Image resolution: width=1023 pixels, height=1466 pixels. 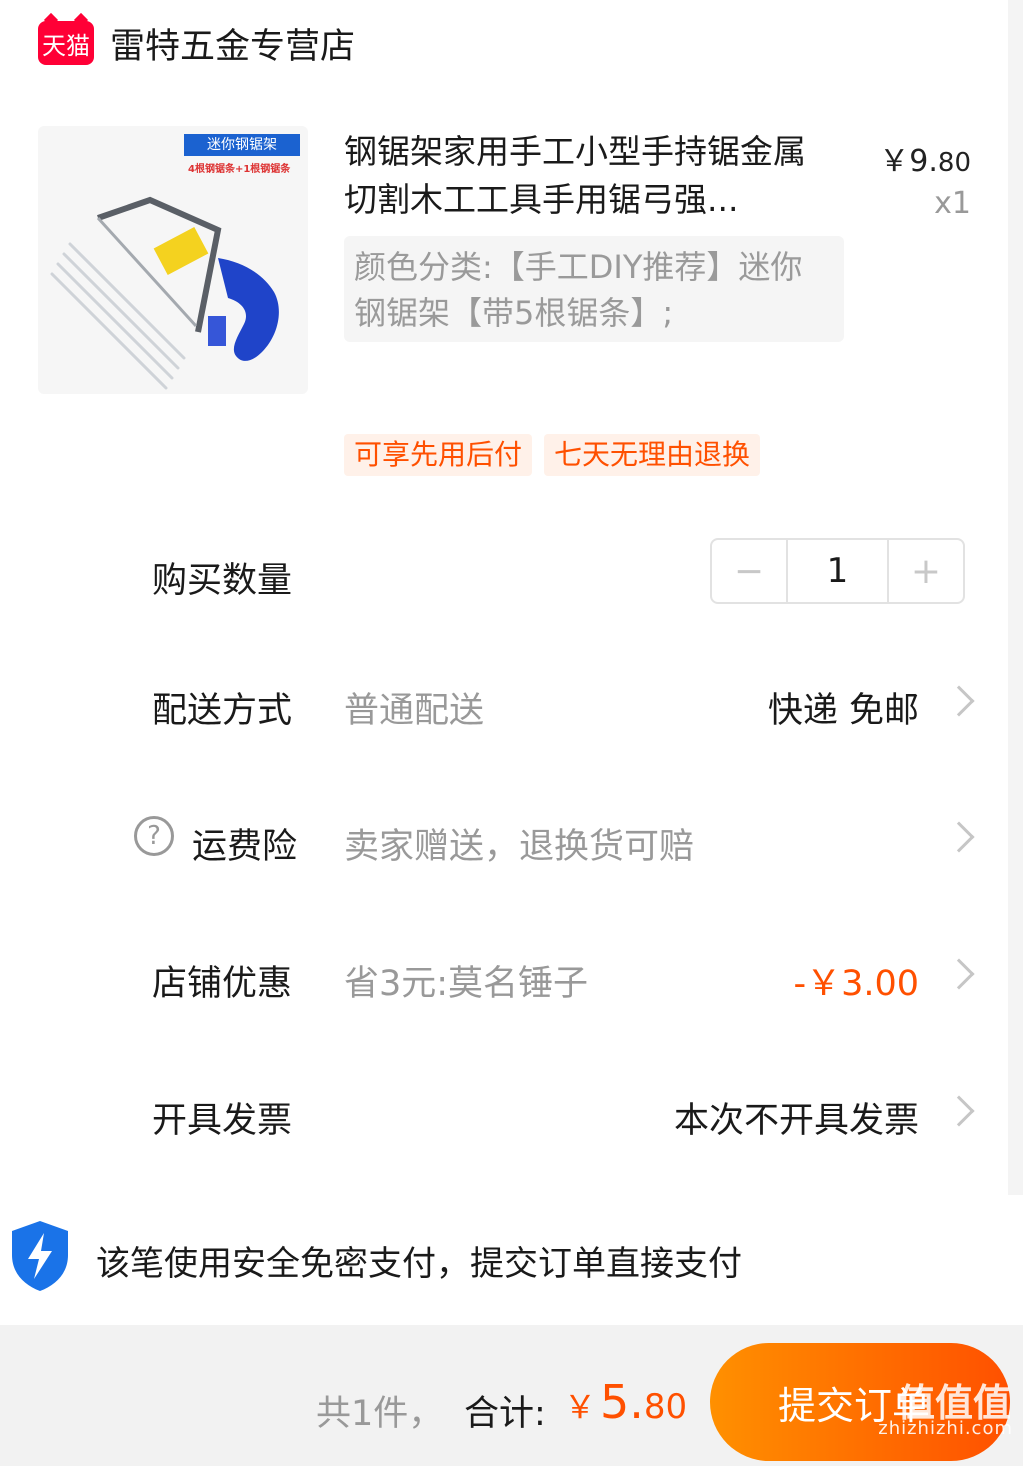 What do you see at coordinates (945, 1428) in the screenshot?
I see `watermark-url: zhizhizhi.com` at bounding box center [945, 1428].